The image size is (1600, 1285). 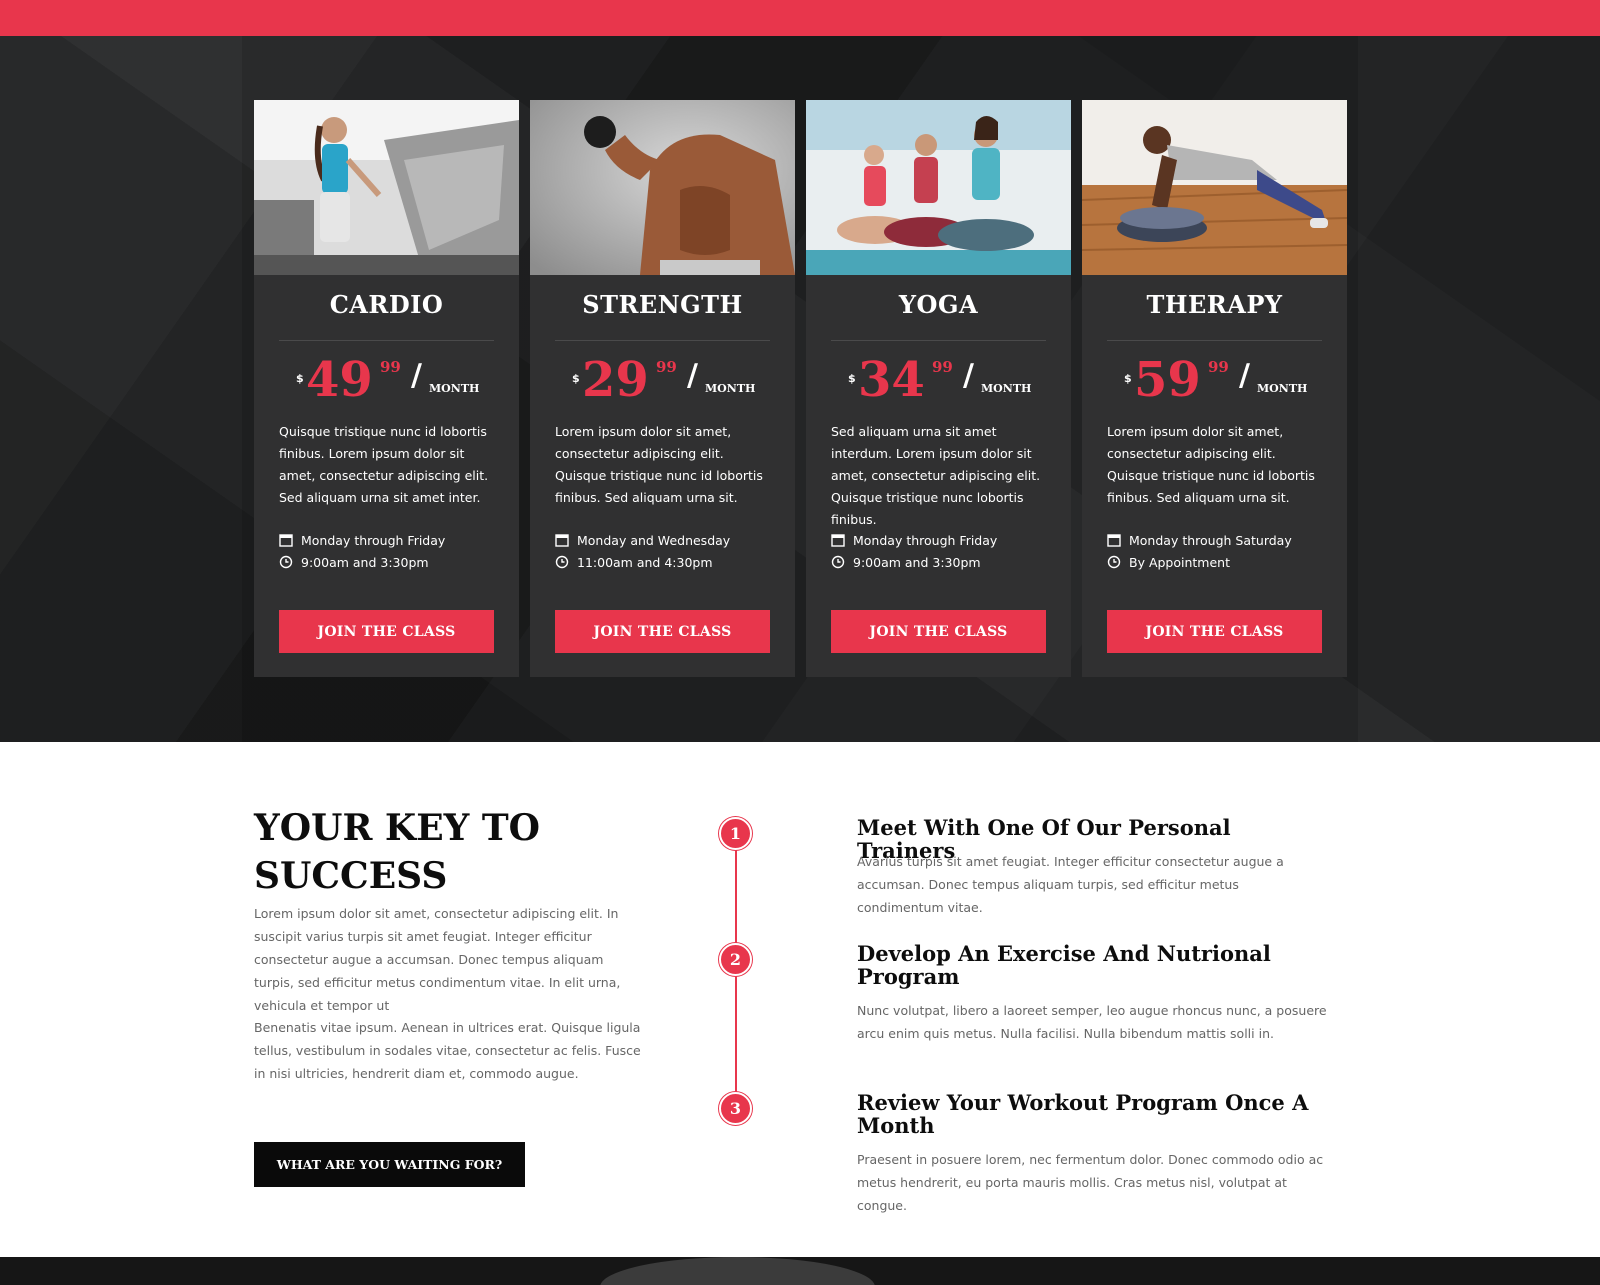 I want to click on price-amount: 29, so click(x=615, y=380).